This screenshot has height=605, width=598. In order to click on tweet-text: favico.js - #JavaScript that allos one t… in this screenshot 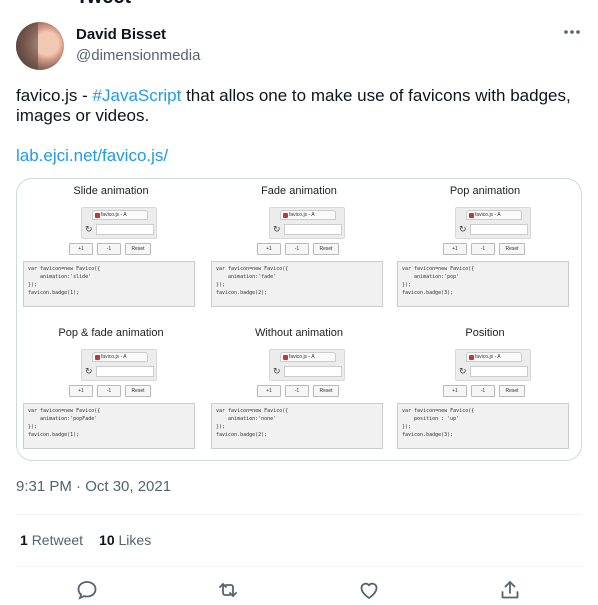, I will do `click(296, 106)`.